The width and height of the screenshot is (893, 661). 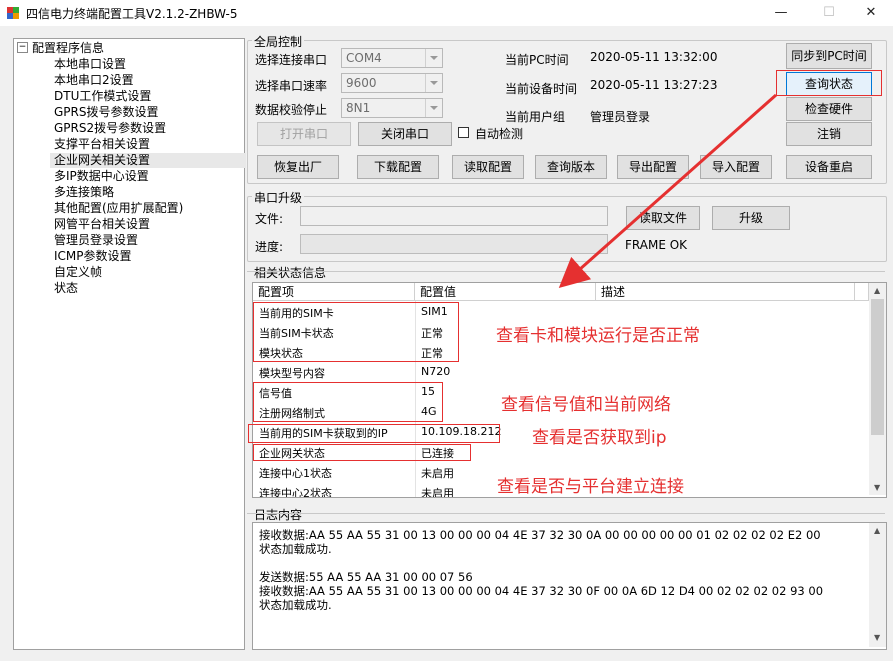 I want to click on read-file-button: 读取文件, so click(x=663, y=218).